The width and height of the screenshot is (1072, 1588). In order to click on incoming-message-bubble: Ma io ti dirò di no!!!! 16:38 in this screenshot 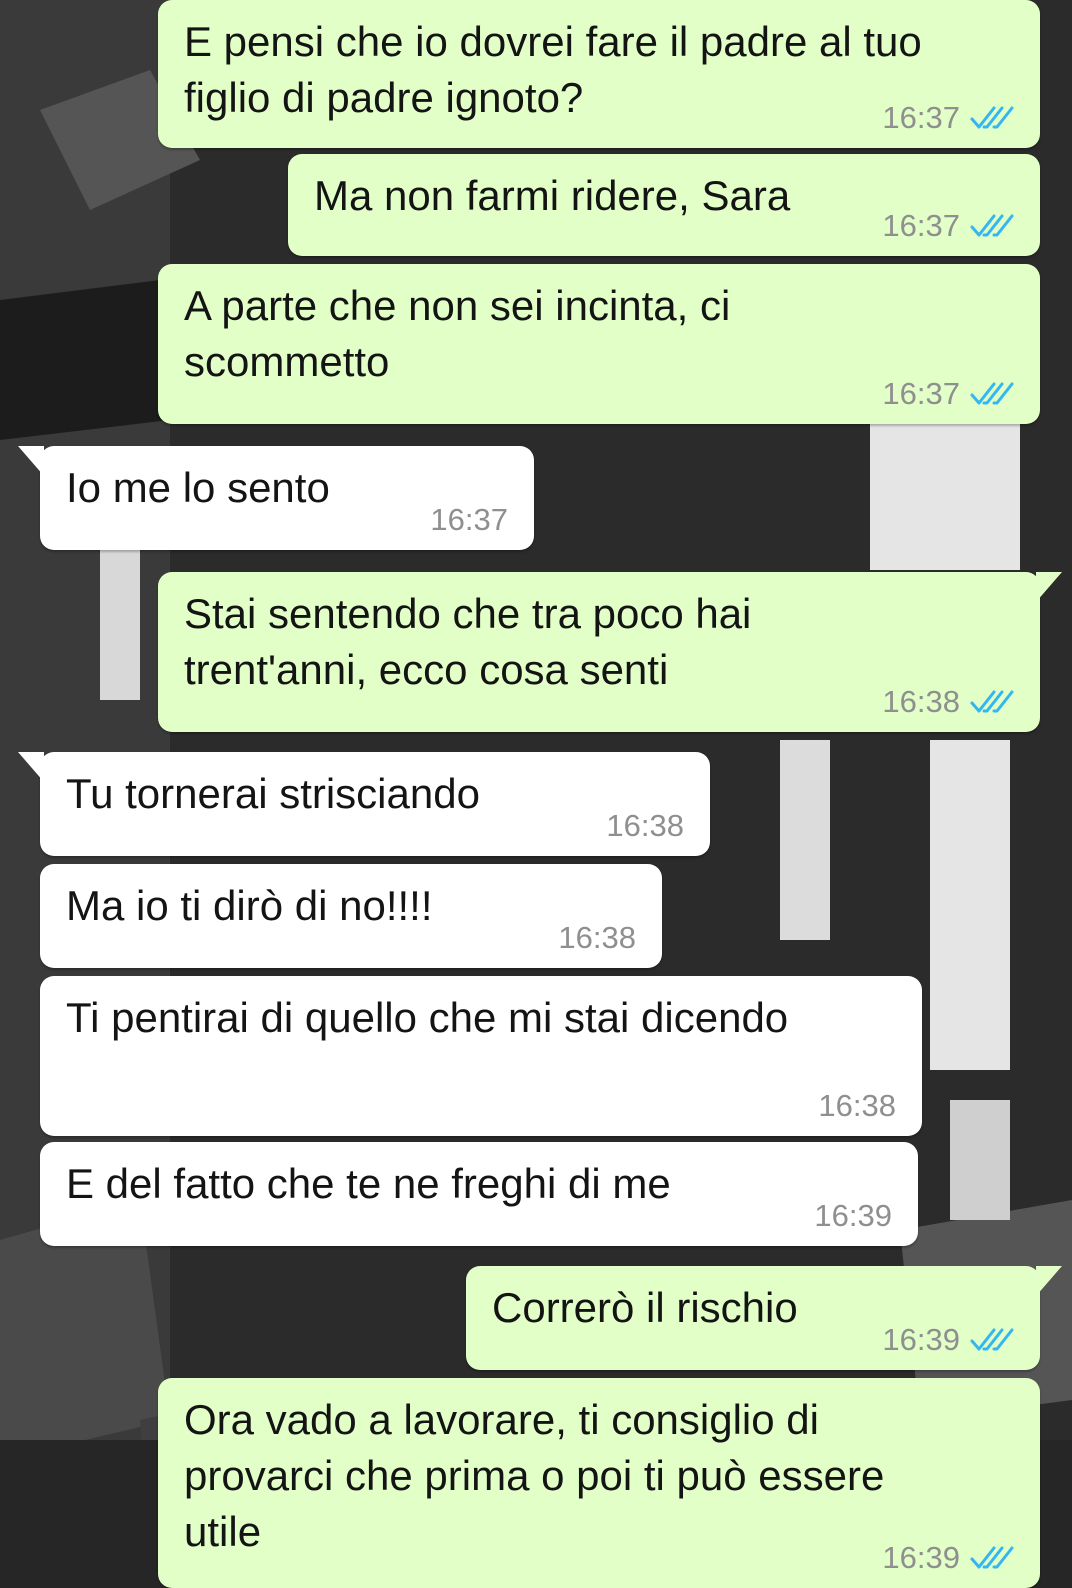, I will do `click(351, 916)`.